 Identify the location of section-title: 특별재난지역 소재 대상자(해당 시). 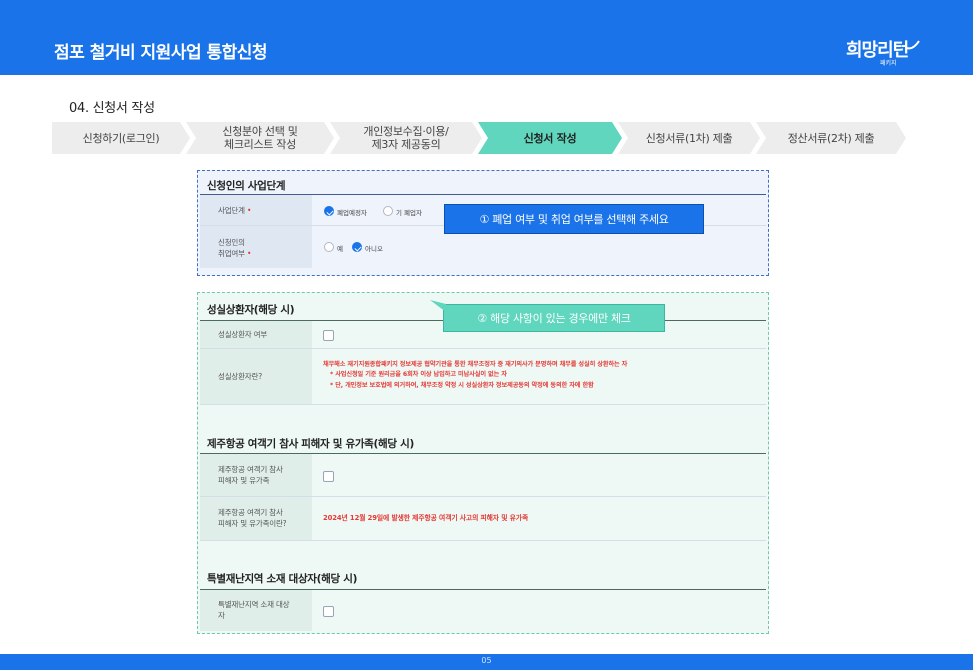
(282, 579).